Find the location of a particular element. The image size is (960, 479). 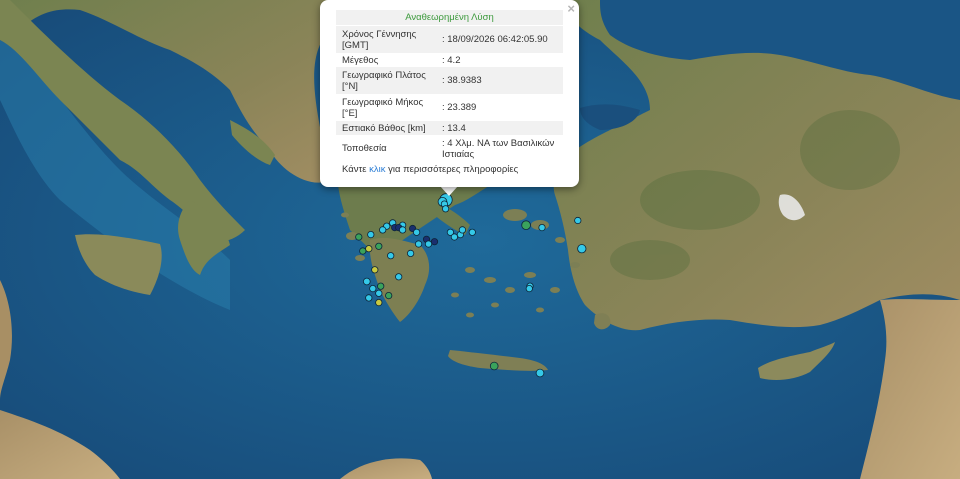

value-location: : 4 Χλμ. ΝΑ των Βασιλικών Ιστιαίας is located at coordinates (498, 148).